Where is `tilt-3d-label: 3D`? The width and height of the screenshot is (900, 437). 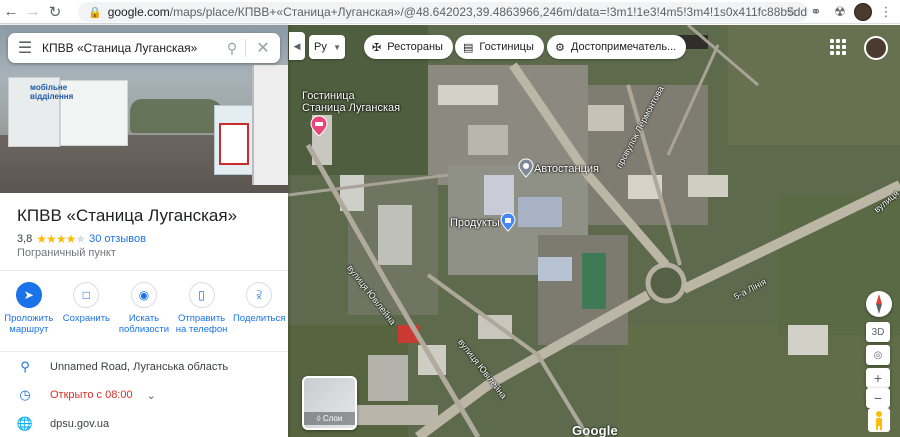
tilt-3d-label: 3D is located at coordinates (878, 332).